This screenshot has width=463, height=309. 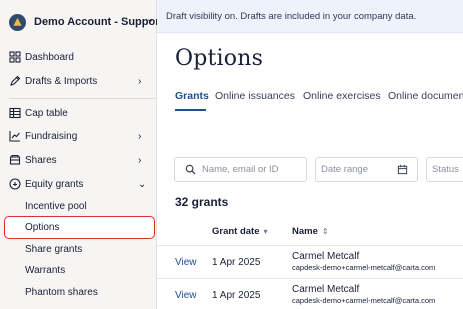 What do you see at coordinates (41, 160) in the screenshot?
I see `sidebar-item-label: Shares` at bounding box center [41, 160].